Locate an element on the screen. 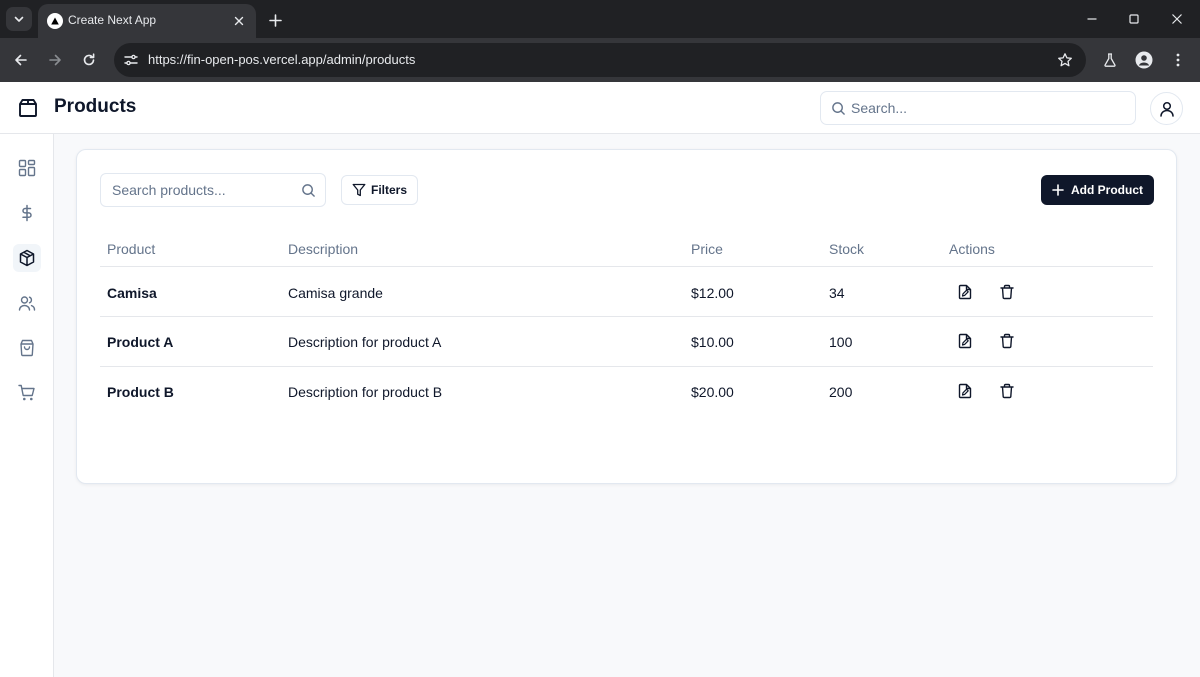 The width and height of the screenshot is (1200, 677). arrow-right-icon is located at coordinates (55, 60).